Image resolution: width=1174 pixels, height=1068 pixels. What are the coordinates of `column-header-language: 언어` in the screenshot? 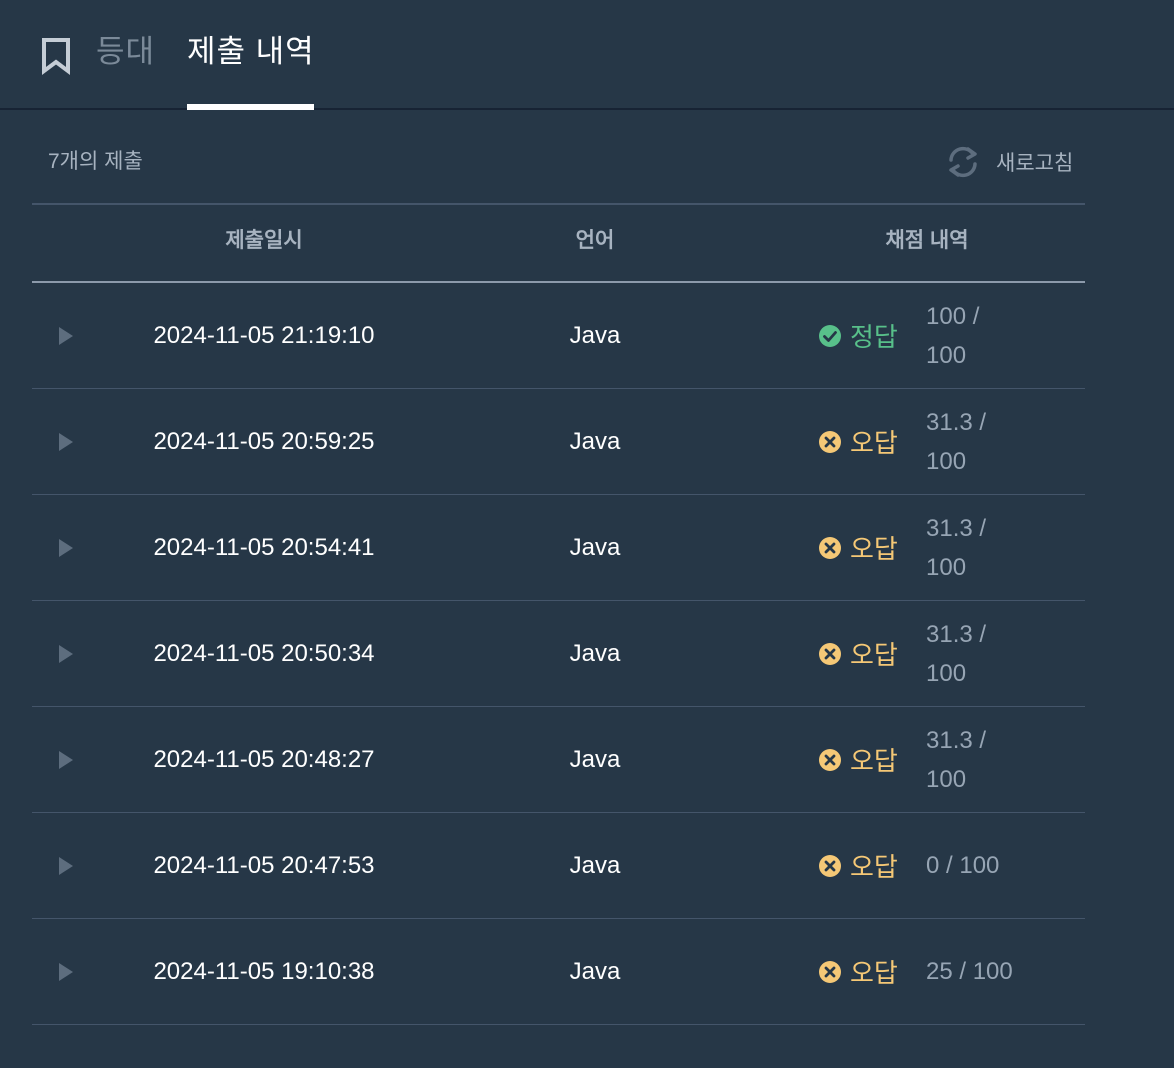 It's located at (595, 240).